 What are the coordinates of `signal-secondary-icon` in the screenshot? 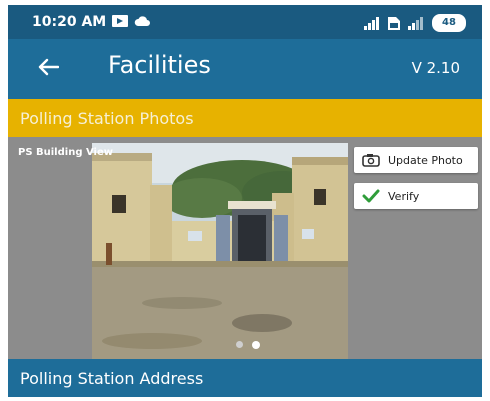 It's located at (415, 23).